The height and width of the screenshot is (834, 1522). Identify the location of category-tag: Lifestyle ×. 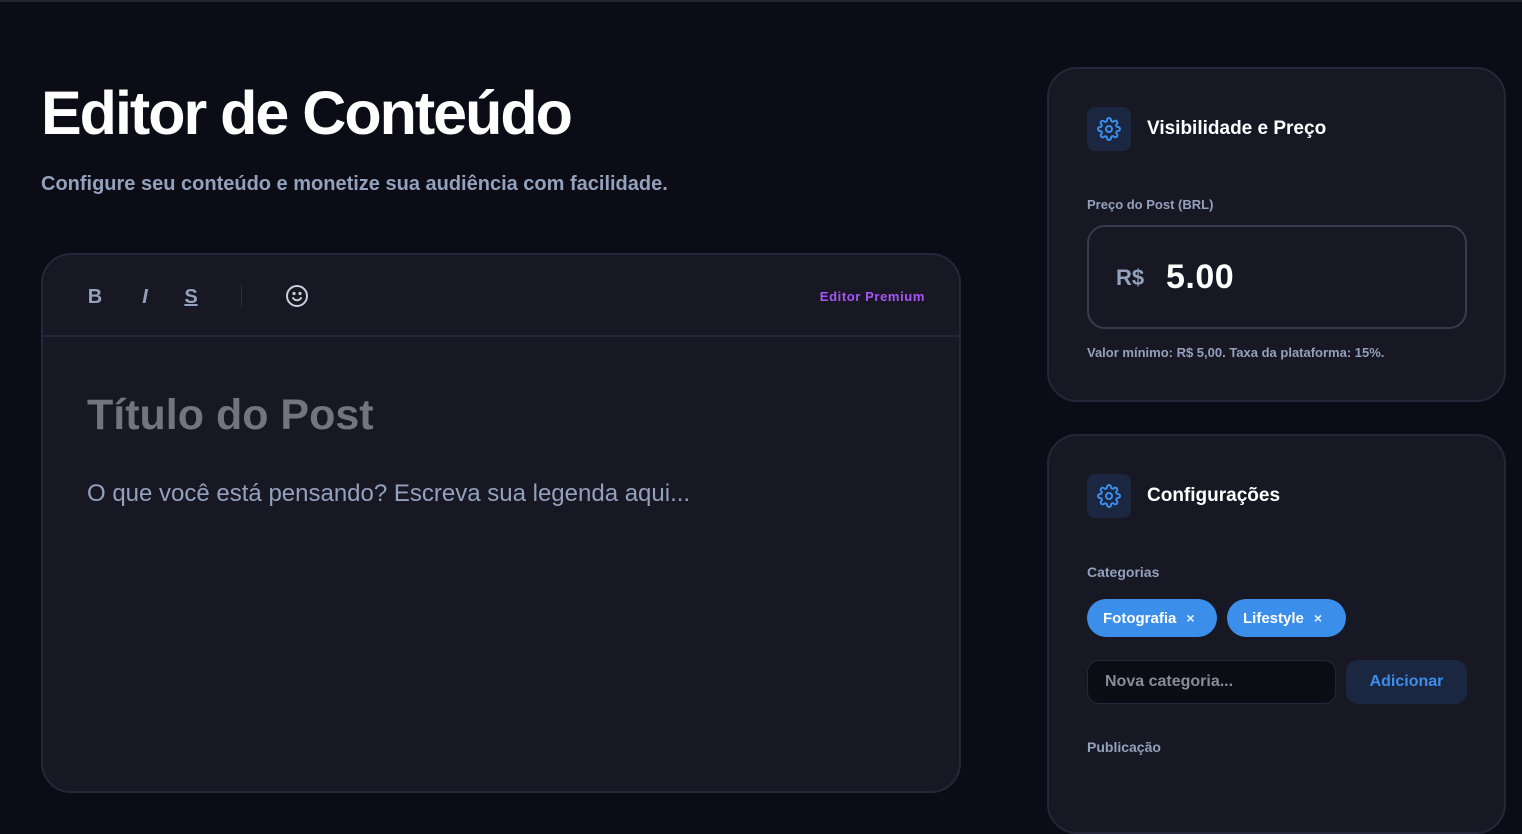
(1286, 618).